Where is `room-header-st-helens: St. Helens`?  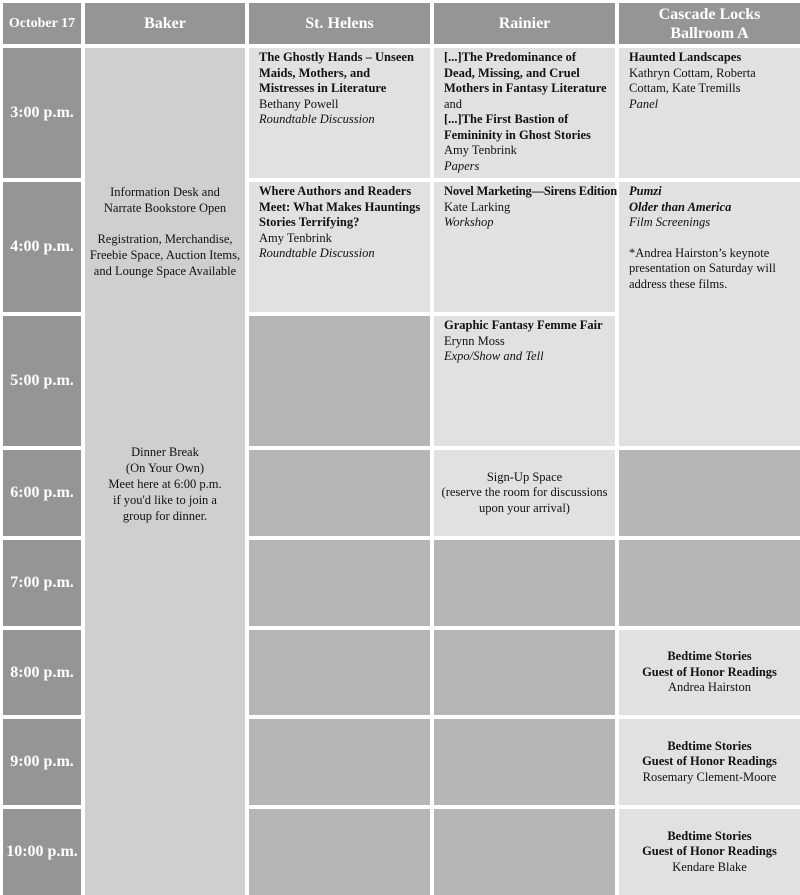 room-header-st-helens: St. Helens is located at coordinates (339, 23).